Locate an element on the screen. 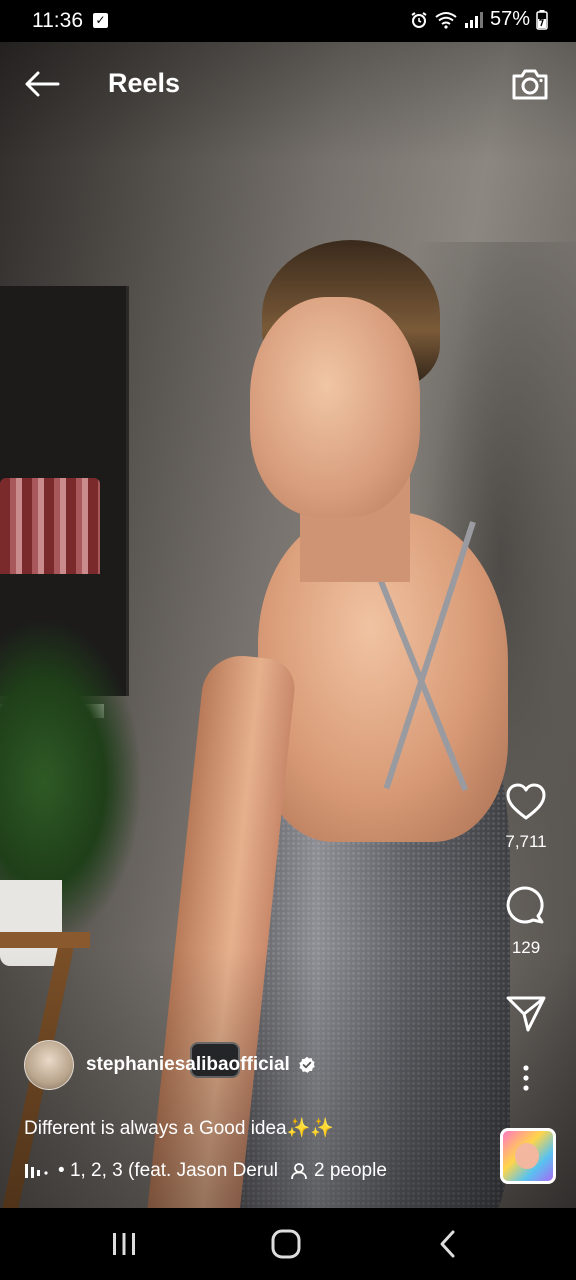  recent-apps-icon is located at coordinates (124, 1244).